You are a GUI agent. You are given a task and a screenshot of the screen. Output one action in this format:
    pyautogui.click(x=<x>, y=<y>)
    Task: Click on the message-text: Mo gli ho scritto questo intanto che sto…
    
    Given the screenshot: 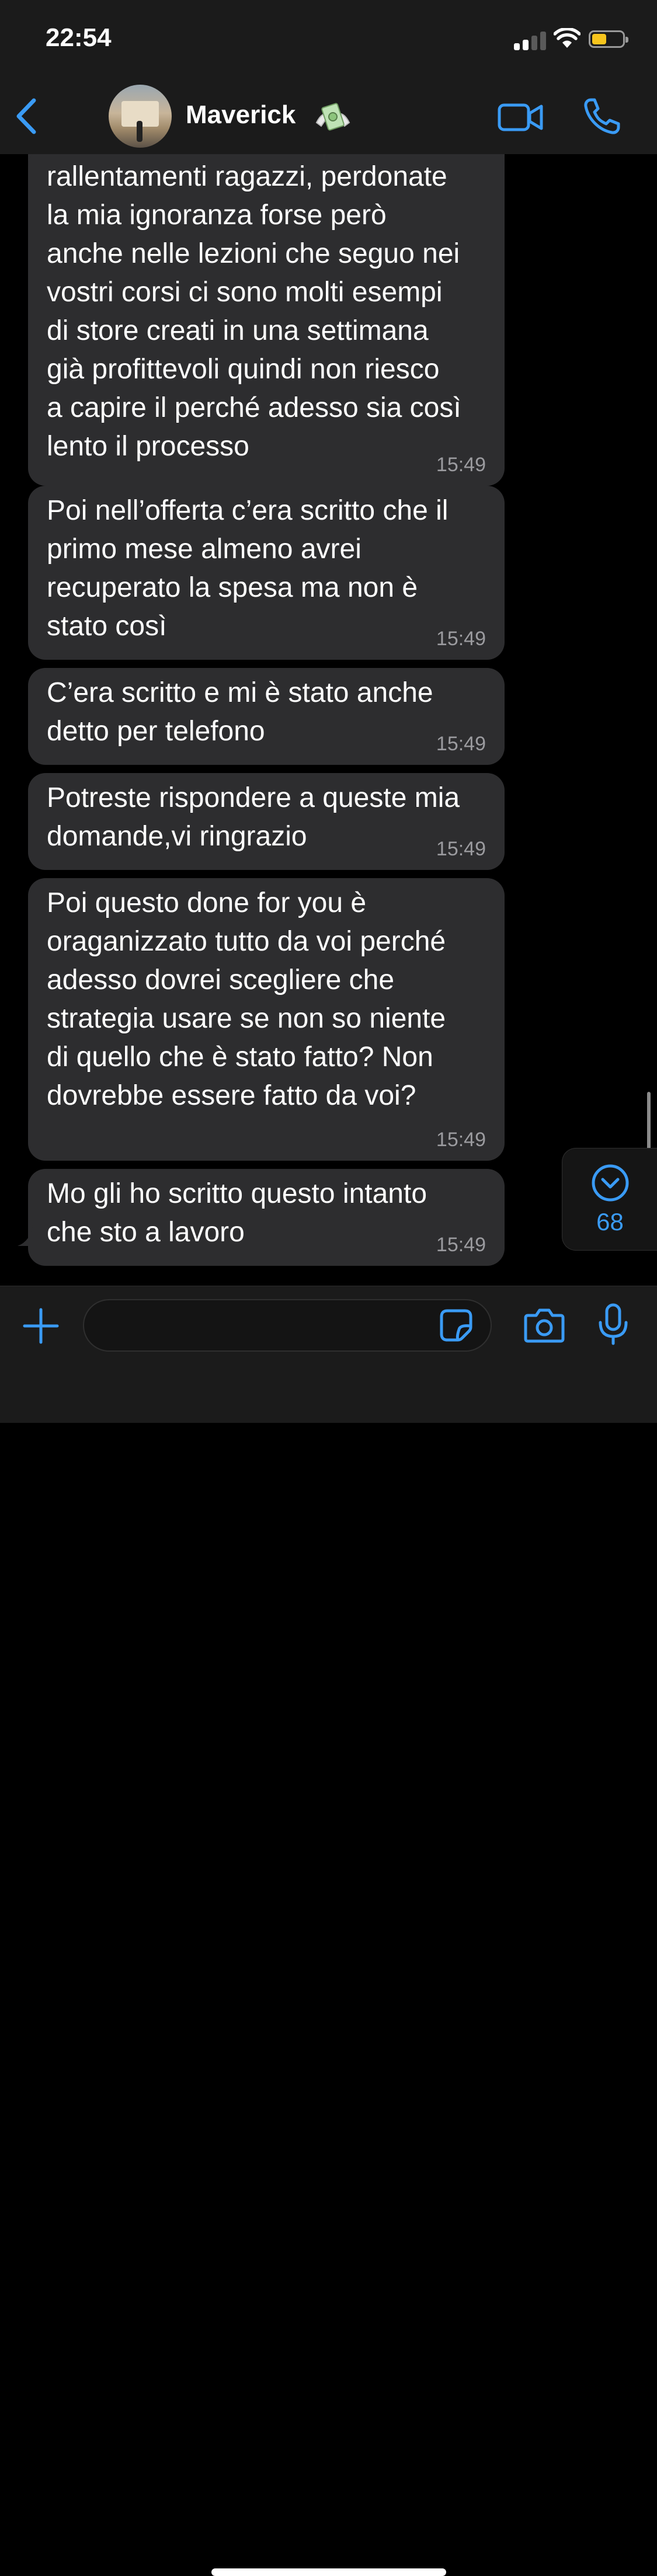 What is the action you would take?
    pyautogui.click(x=237, y=1213)
    